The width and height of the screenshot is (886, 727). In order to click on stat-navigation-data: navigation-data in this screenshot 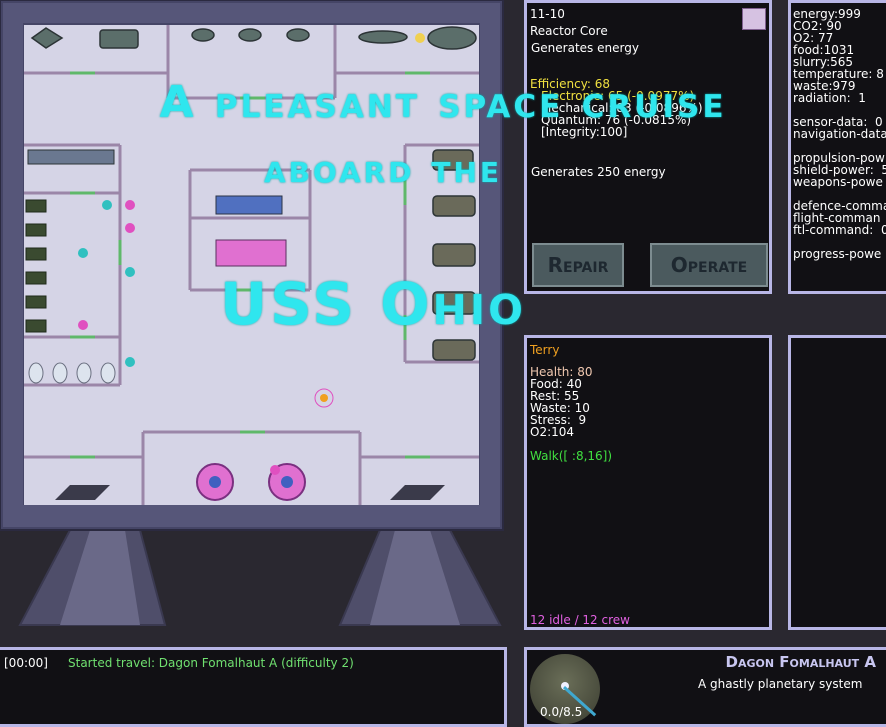, I will do `click(839, 134)`.